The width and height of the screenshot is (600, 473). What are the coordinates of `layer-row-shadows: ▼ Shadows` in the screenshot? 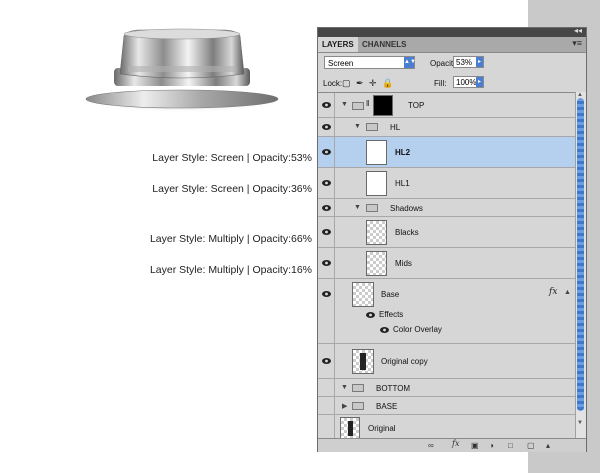 It's located at (446, 208).